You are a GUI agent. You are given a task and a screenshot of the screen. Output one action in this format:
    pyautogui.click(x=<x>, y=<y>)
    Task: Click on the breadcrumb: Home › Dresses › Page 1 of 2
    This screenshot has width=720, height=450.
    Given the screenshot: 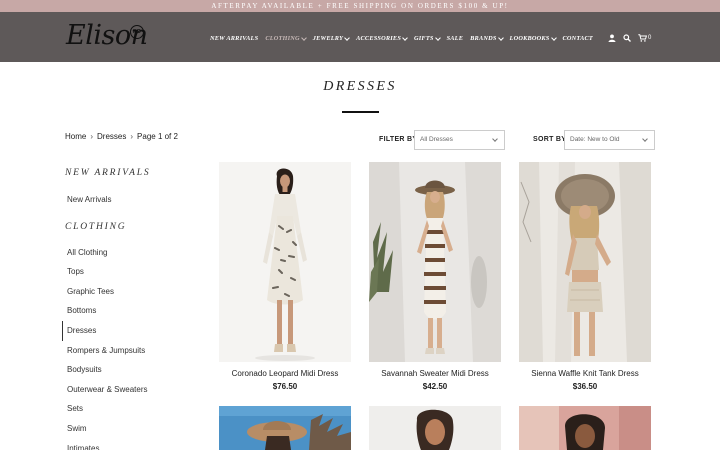 What is the action you would take?
    pyautogui.click(x=121, y=136)
    